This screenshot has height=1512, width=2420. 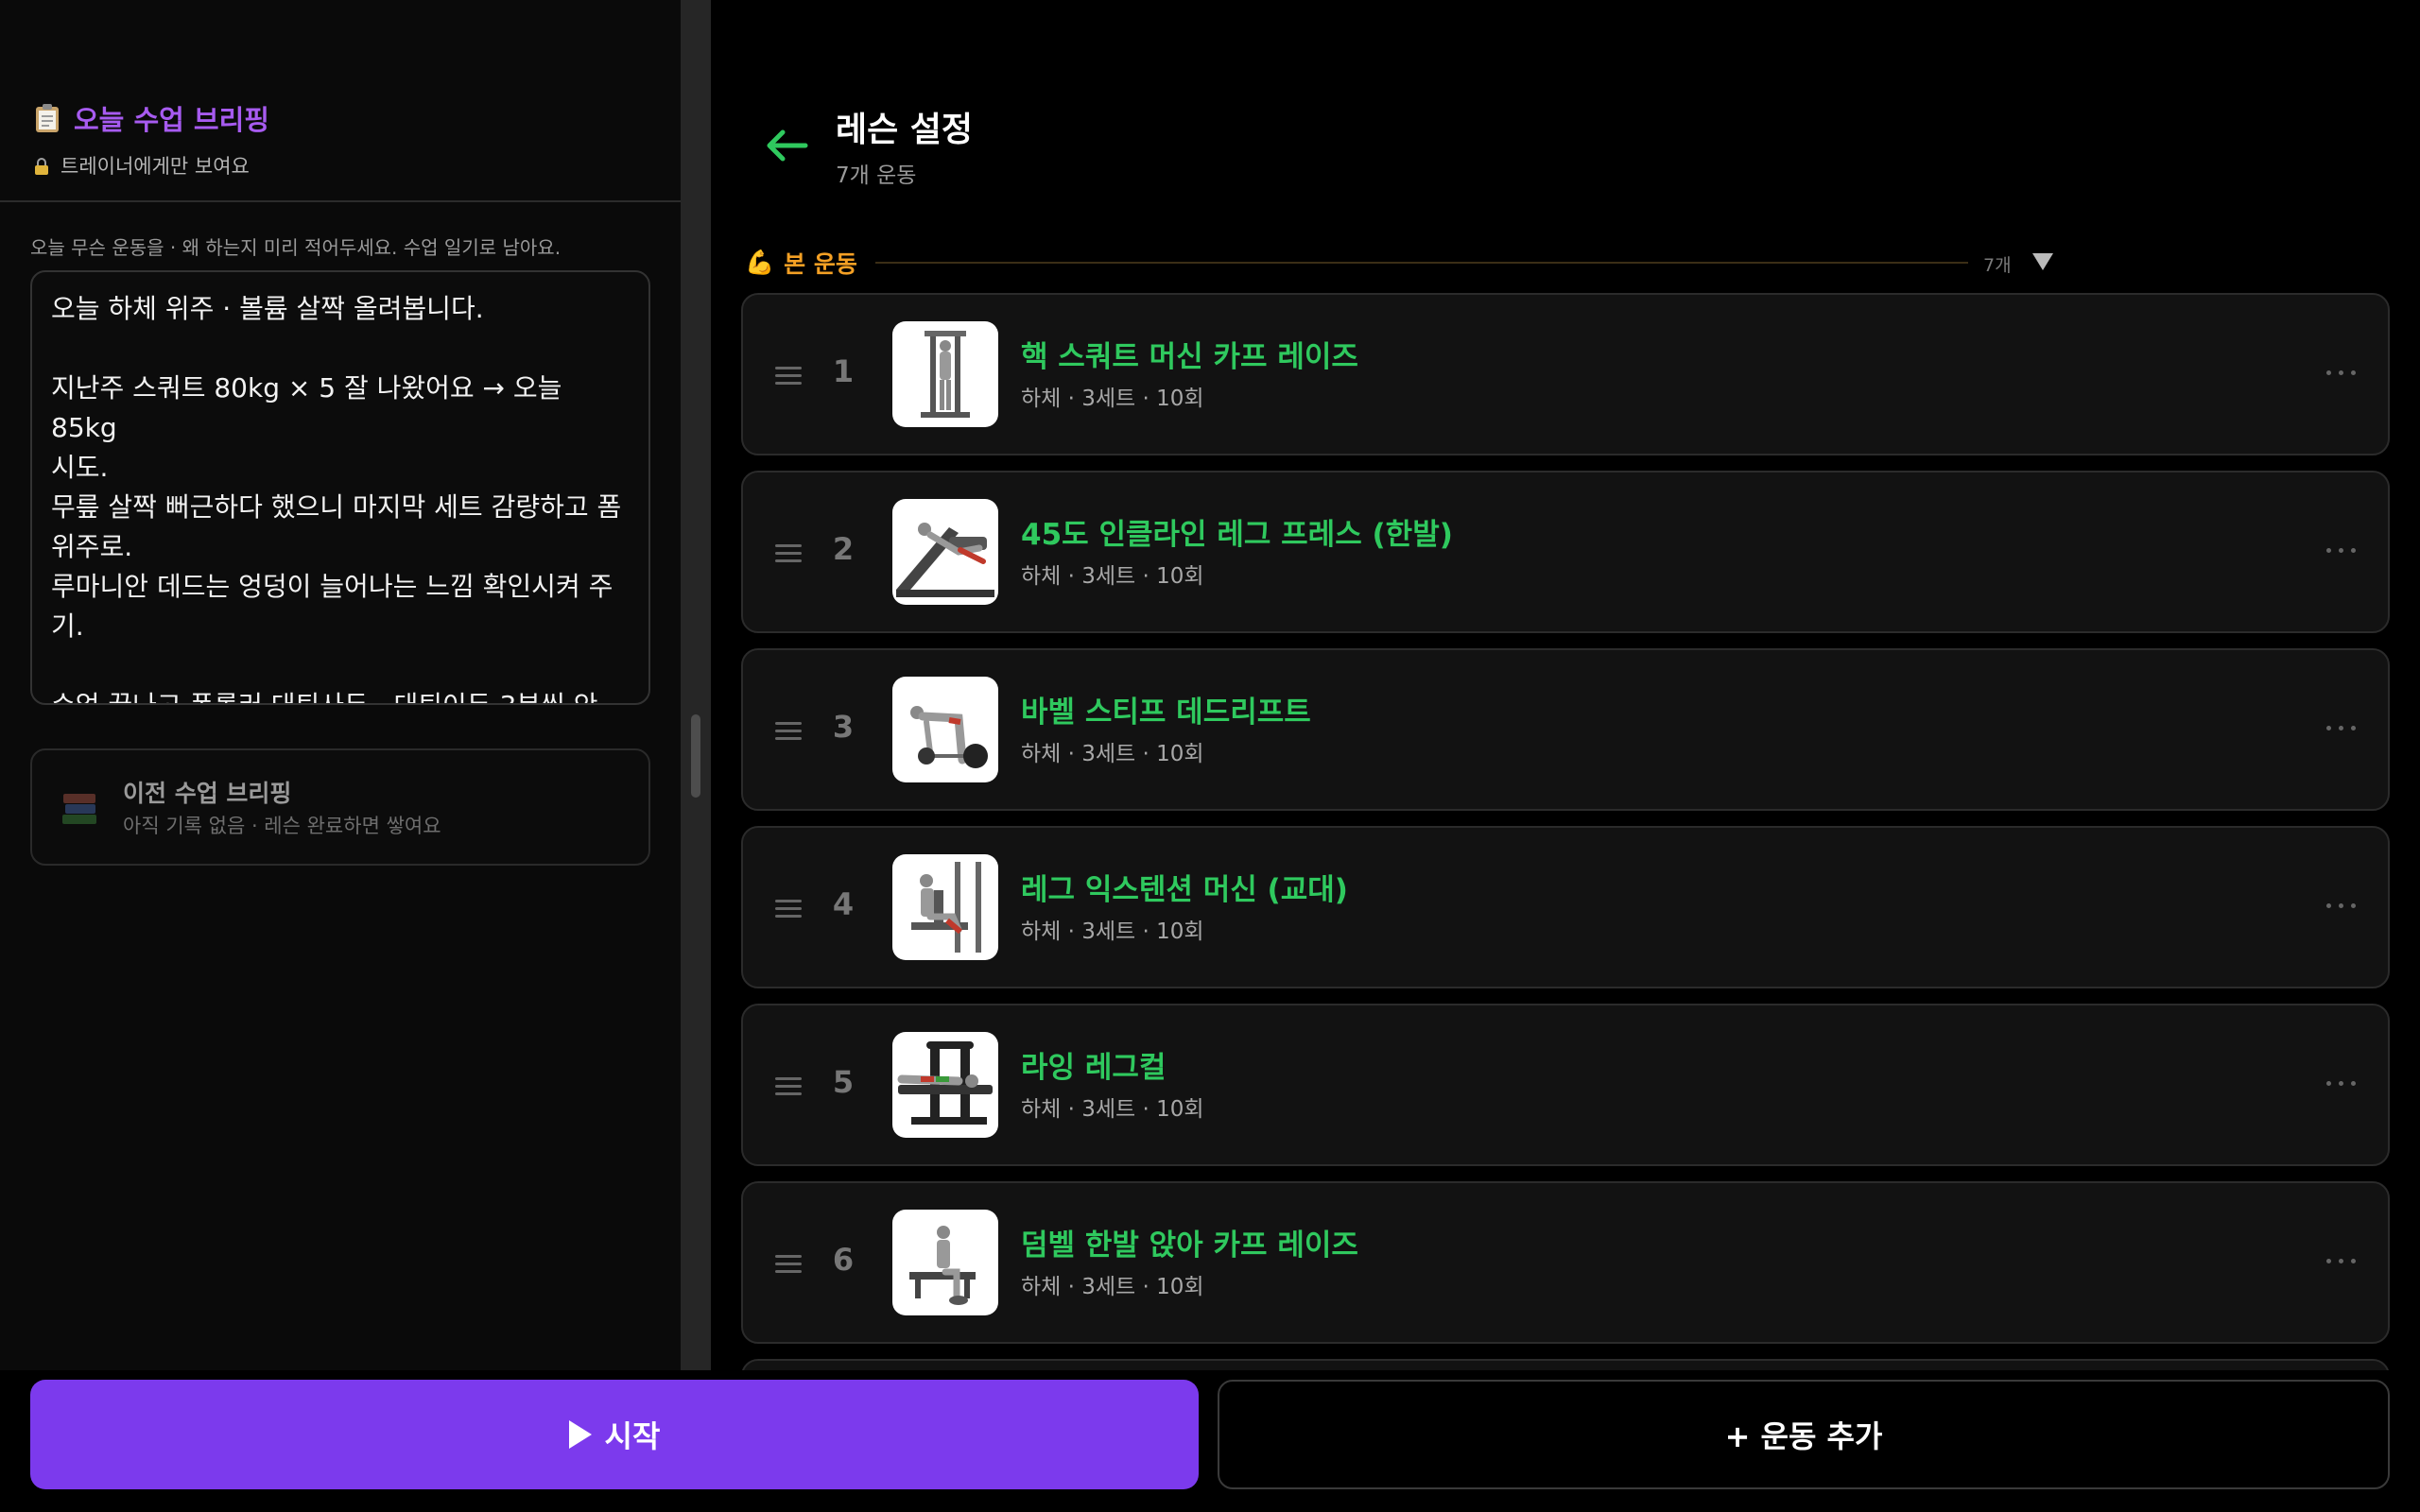 What do you see at coordinates (151, 139) in the screenshot?
I see `briefing-header: 오늘 수업 브리핑 트레이너에게만 보여요` at bounding box center [151, 139].